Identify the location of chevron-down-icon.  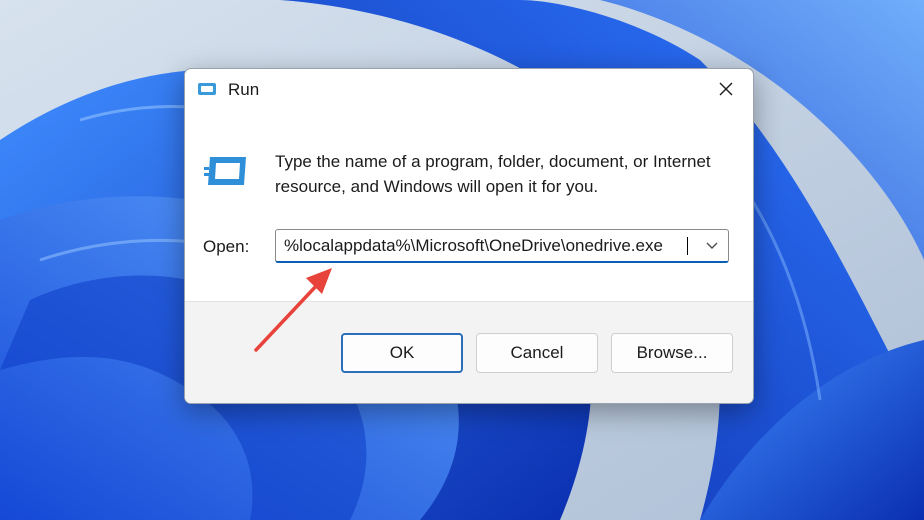
(712, 246).